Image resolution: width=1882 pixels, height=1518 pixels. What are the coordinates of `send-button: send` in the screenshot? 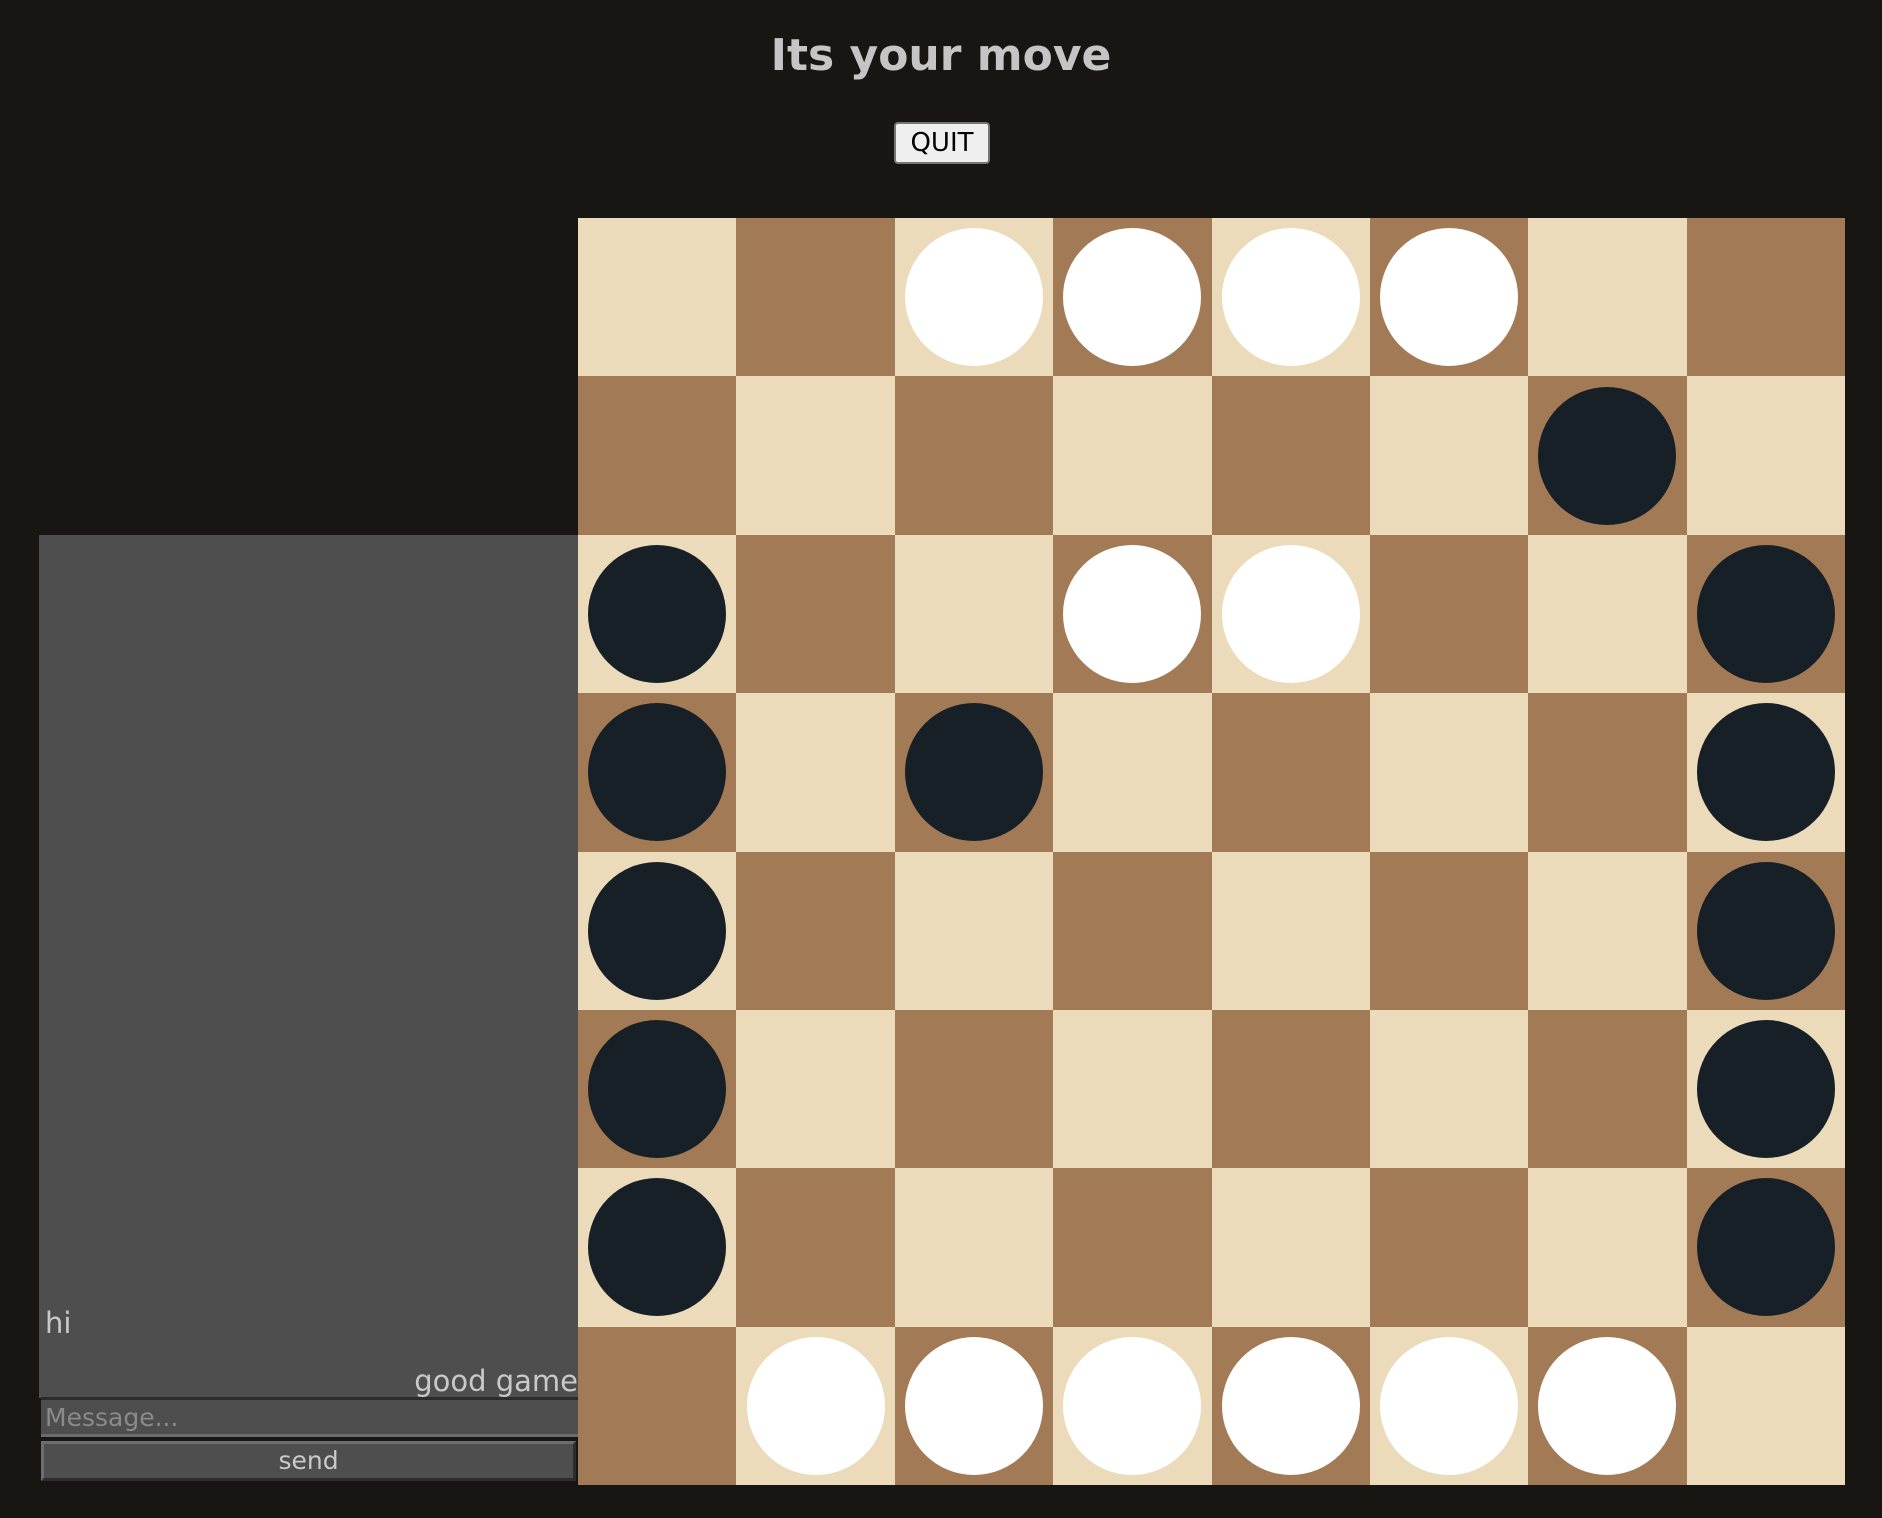 It's located at (308, 1461).